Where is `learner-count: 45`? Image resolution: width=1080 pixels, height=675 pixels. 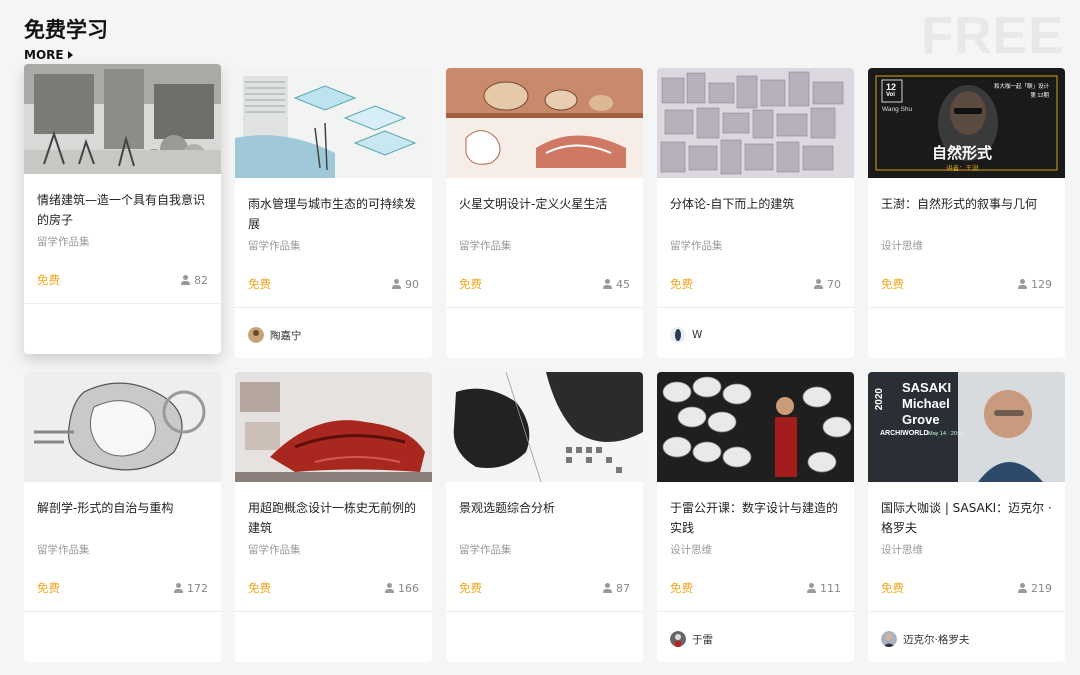 learner-count: 45 is located at coordinates (616, 284).